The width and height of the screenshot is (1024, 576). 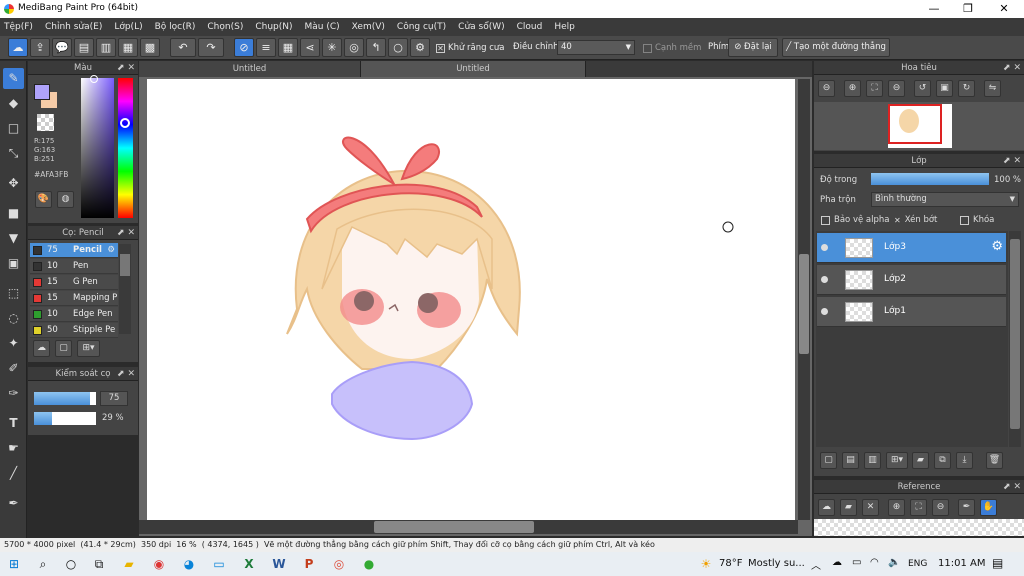 I want to click on clipping-toggle: ✕ Xén bớt, so click(x=915, y=220).